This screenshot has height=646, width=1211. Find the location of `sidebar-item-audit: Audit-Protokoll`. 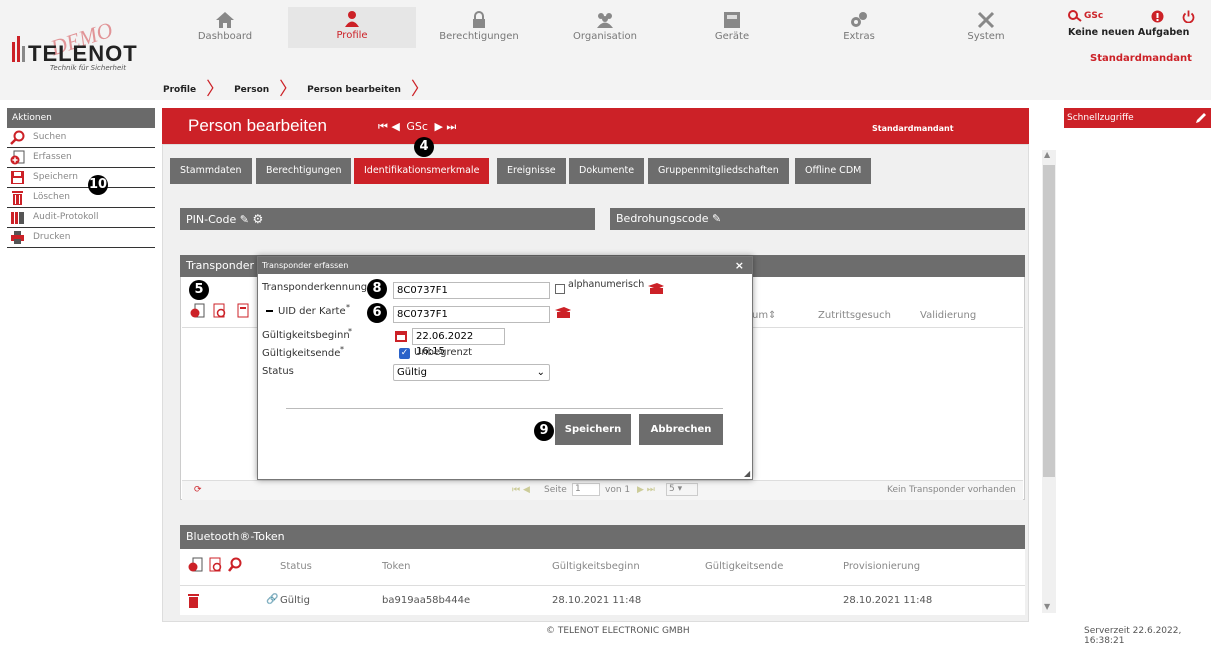

sidebar-item-audit: Audit-Protokoll is located at coordinates (81, 218).